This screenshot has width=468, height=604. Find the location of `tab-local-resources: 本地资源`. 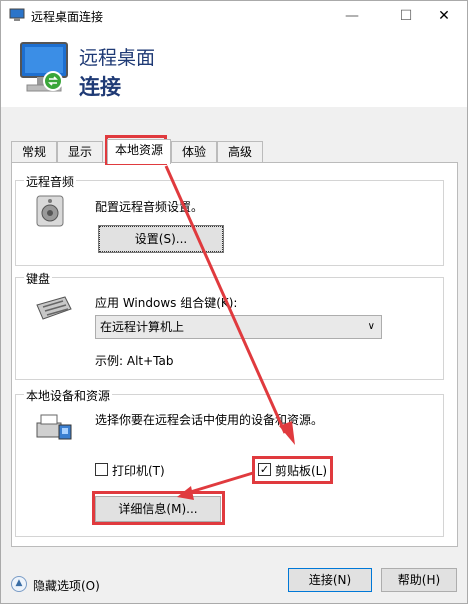

tab-local-resources: 本地资源 is located at coordinates (139, 151).